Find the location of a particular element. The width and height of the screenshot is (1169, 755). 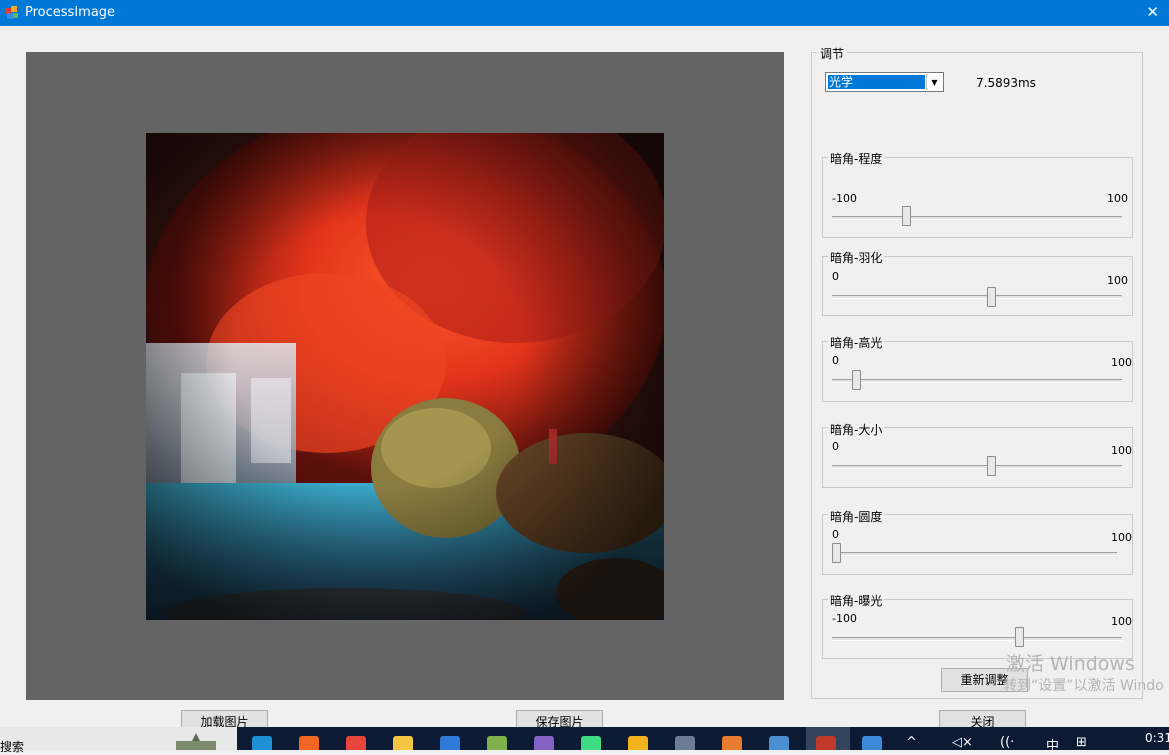

visual-studio-icon is located at coordinates (544, 743).